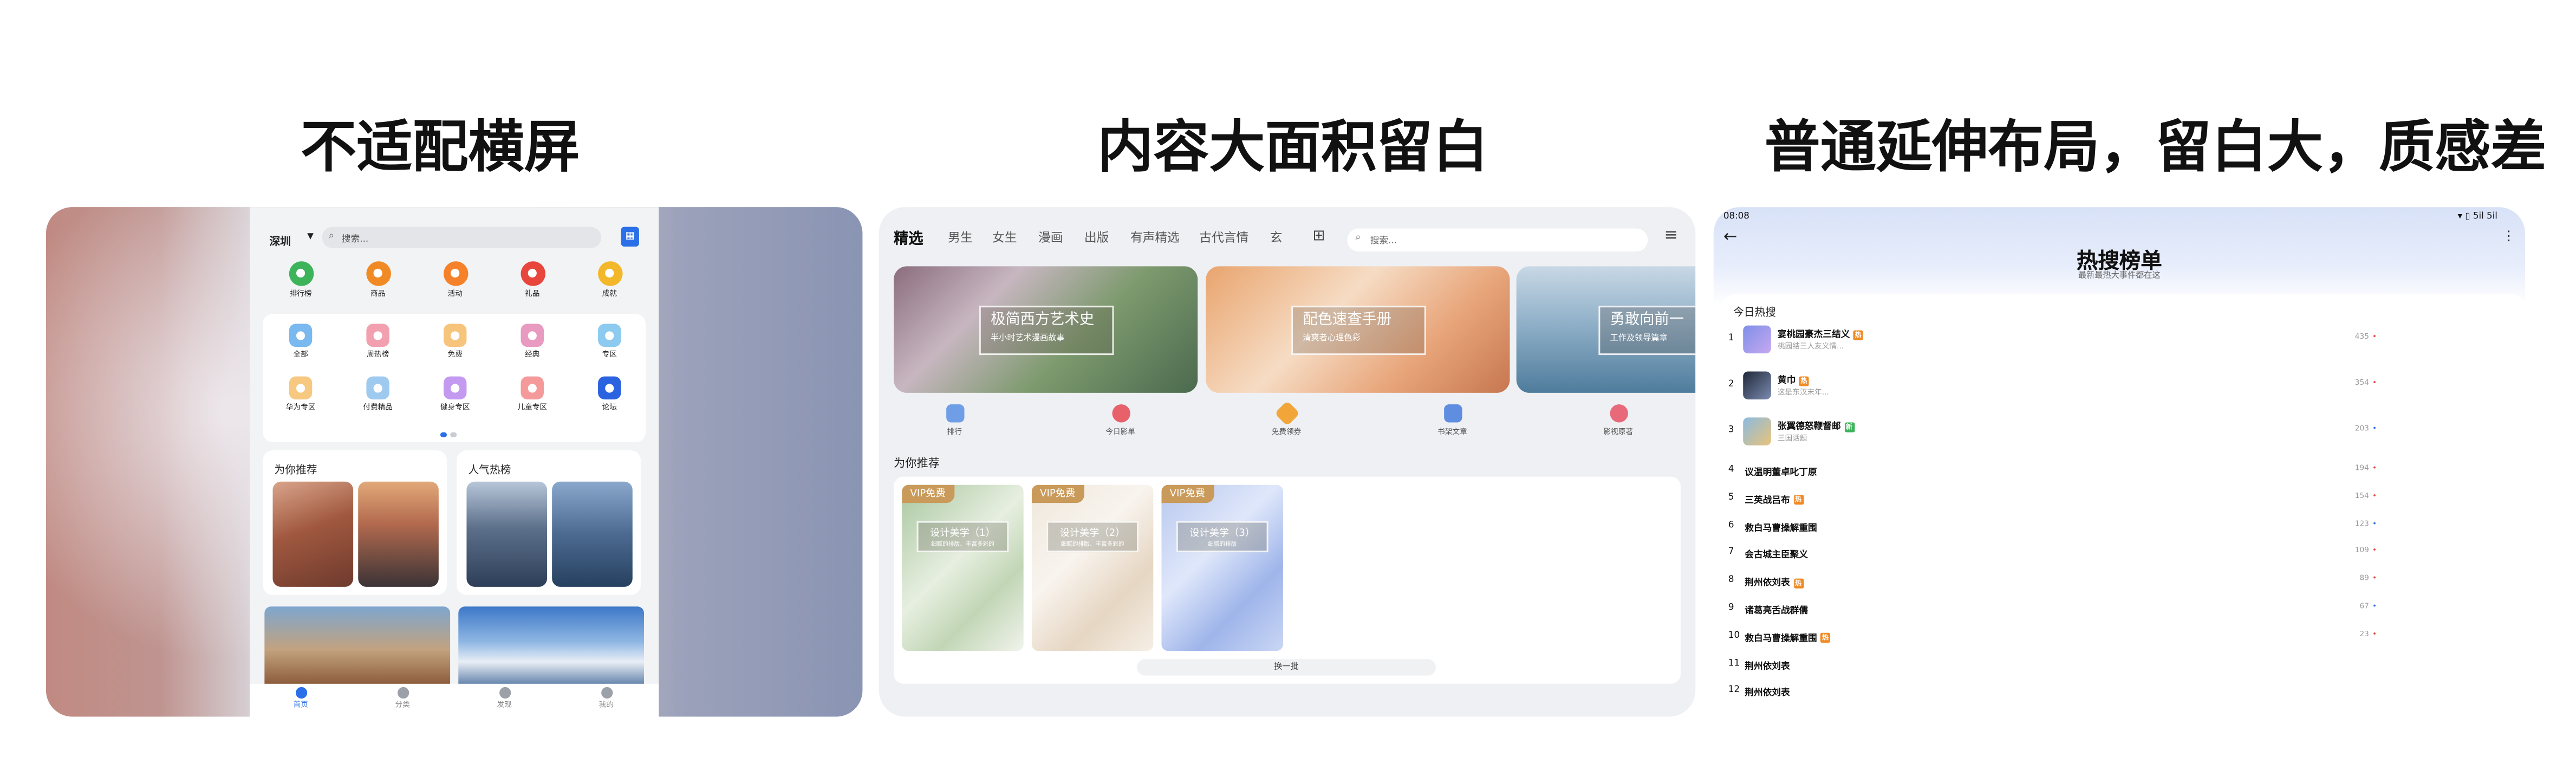  I want to click on tab-home: 首页, so click(300, 698).